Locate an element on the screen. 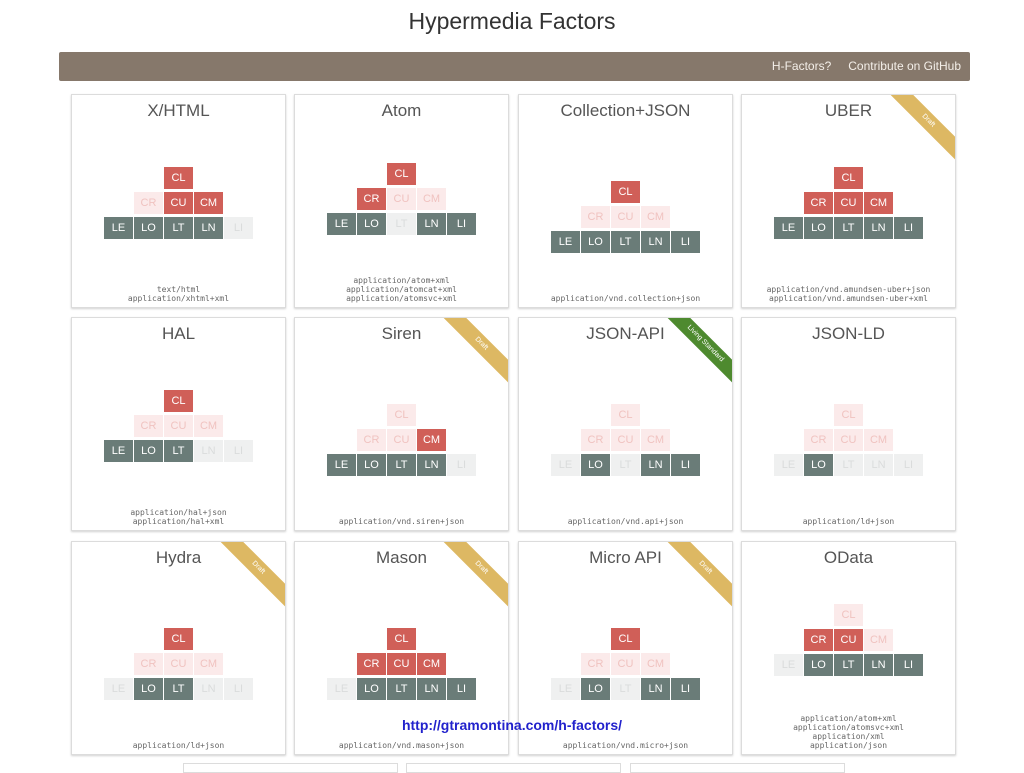 The height and width of the screenshot is (773, 1024). card-title: OData is located at coordinates (848, 557).